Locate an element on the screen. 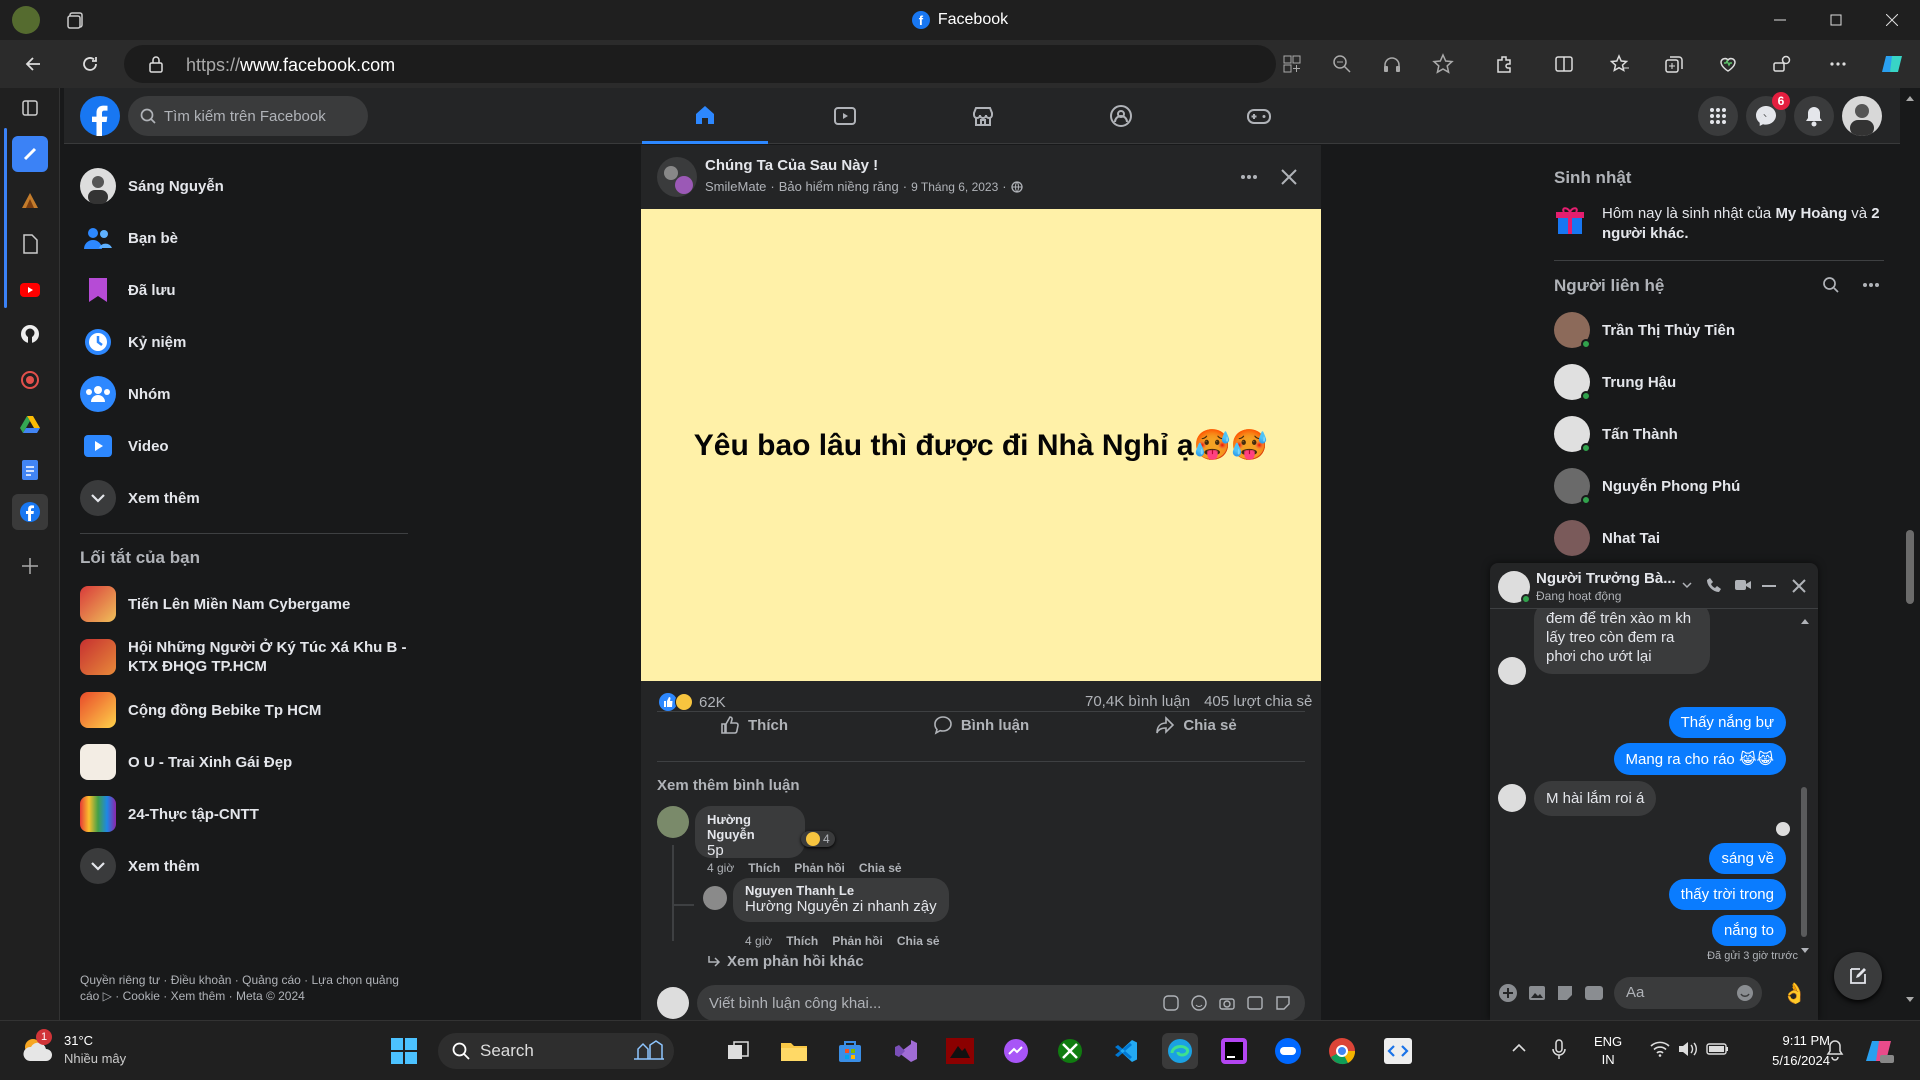 The image size is (1920, 1080). tab-home is located at coordinates (705, 116).